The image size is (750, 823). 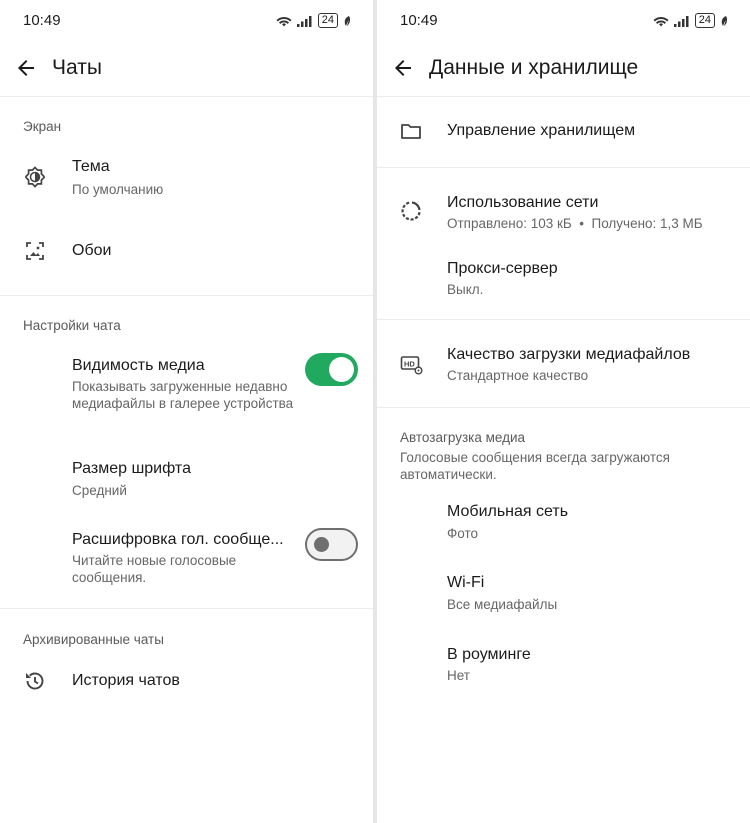 I want to click on section-media-autodownload: Автозагрузка медиа, so click(x=463, y=437).